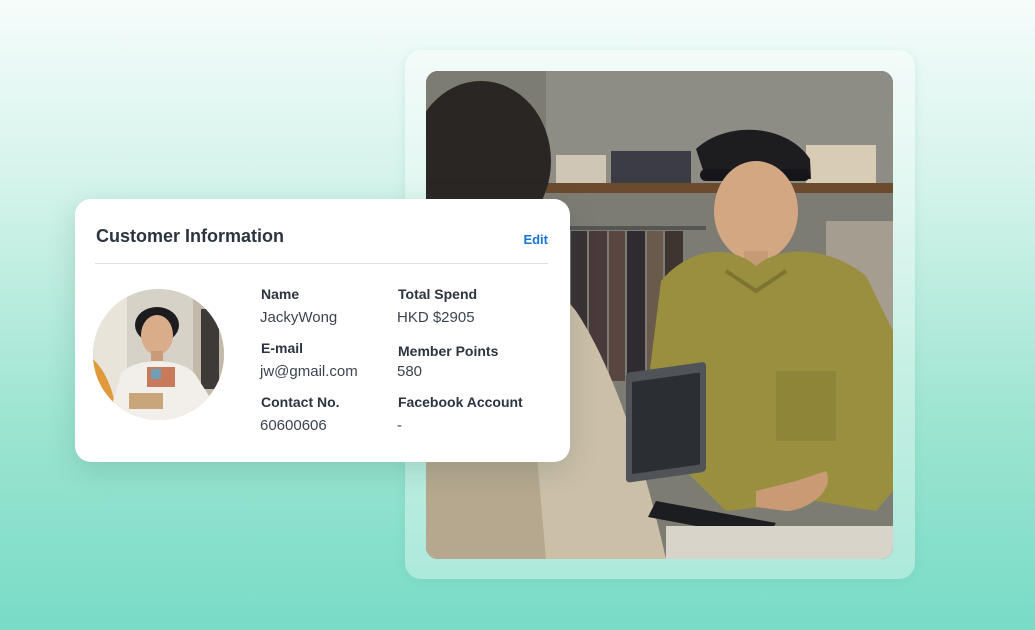 The width and height of the screenshot is (1035, 630). What do you see at coordinates (282, 348) in the screenshot?
I see `email-label: E-mail` at bounding box center [282, 348].